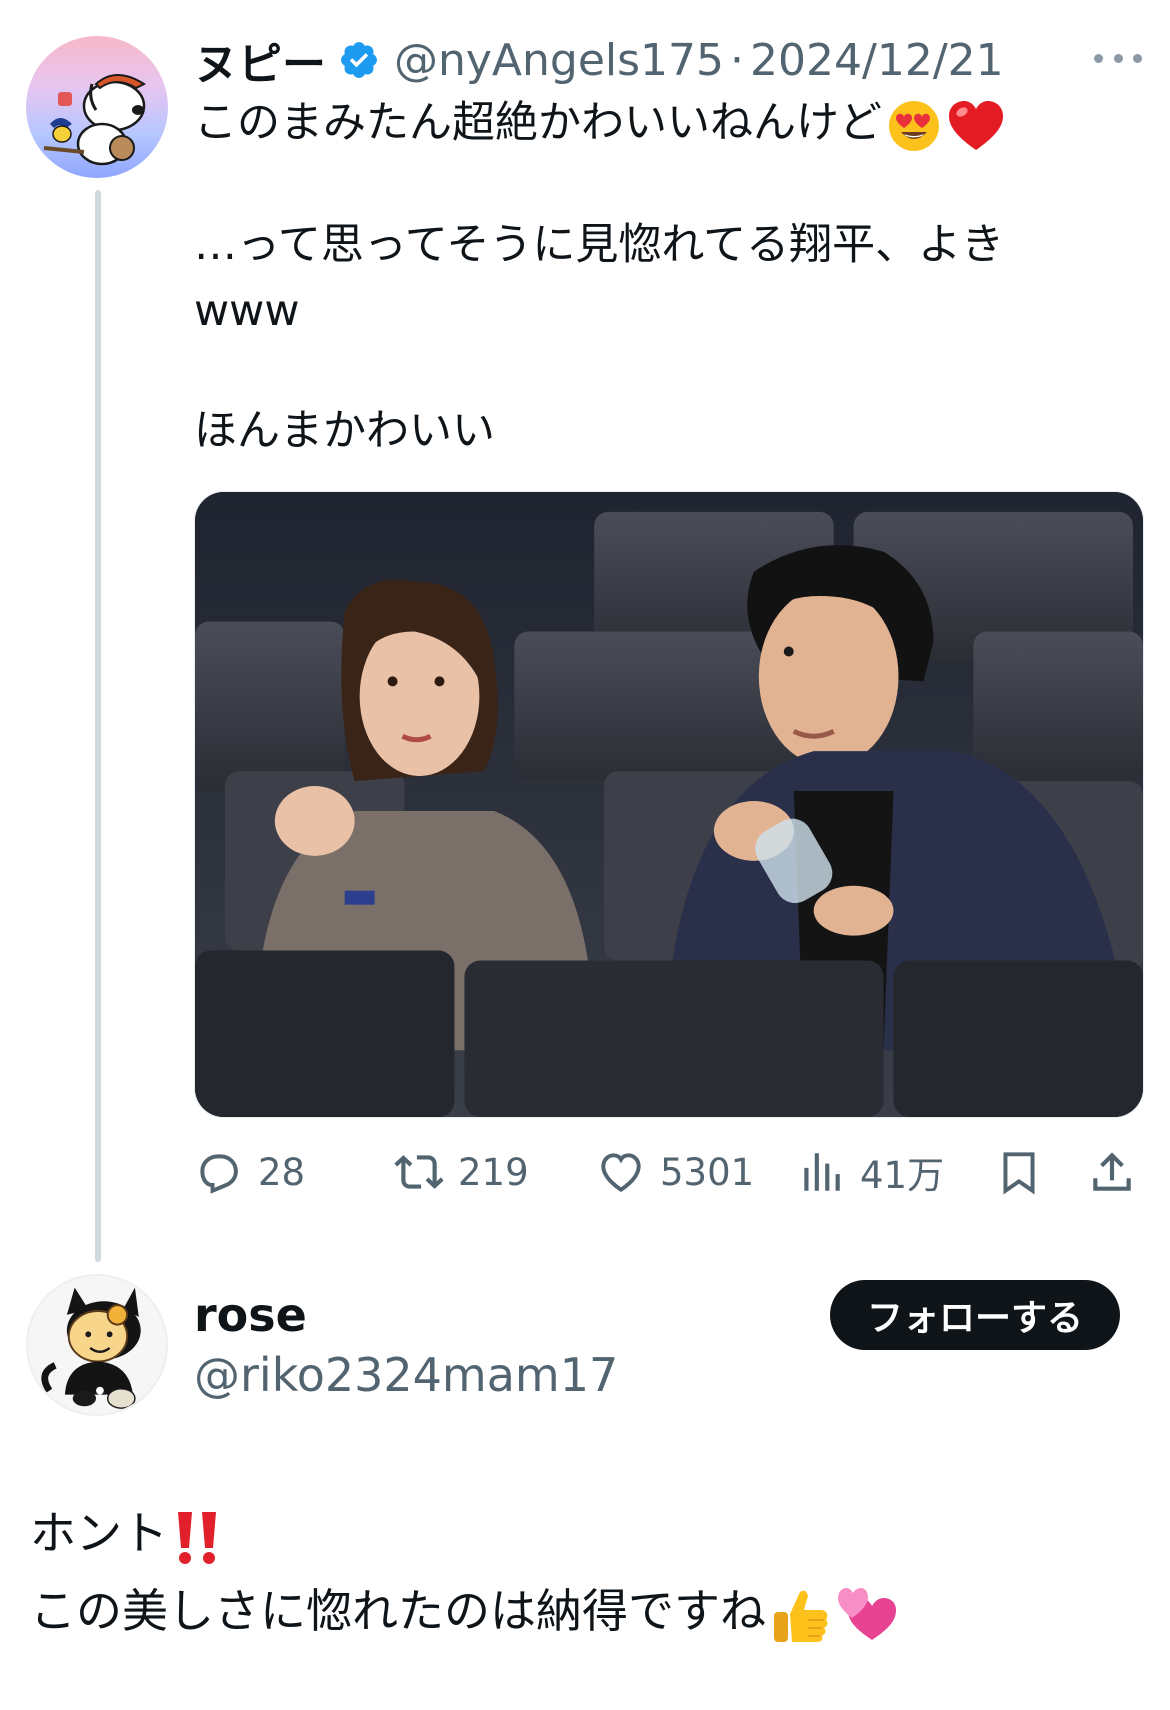 This screenshot has width=1170, height=1710. I want to click on verified-badge-icon, so click(359, 60).